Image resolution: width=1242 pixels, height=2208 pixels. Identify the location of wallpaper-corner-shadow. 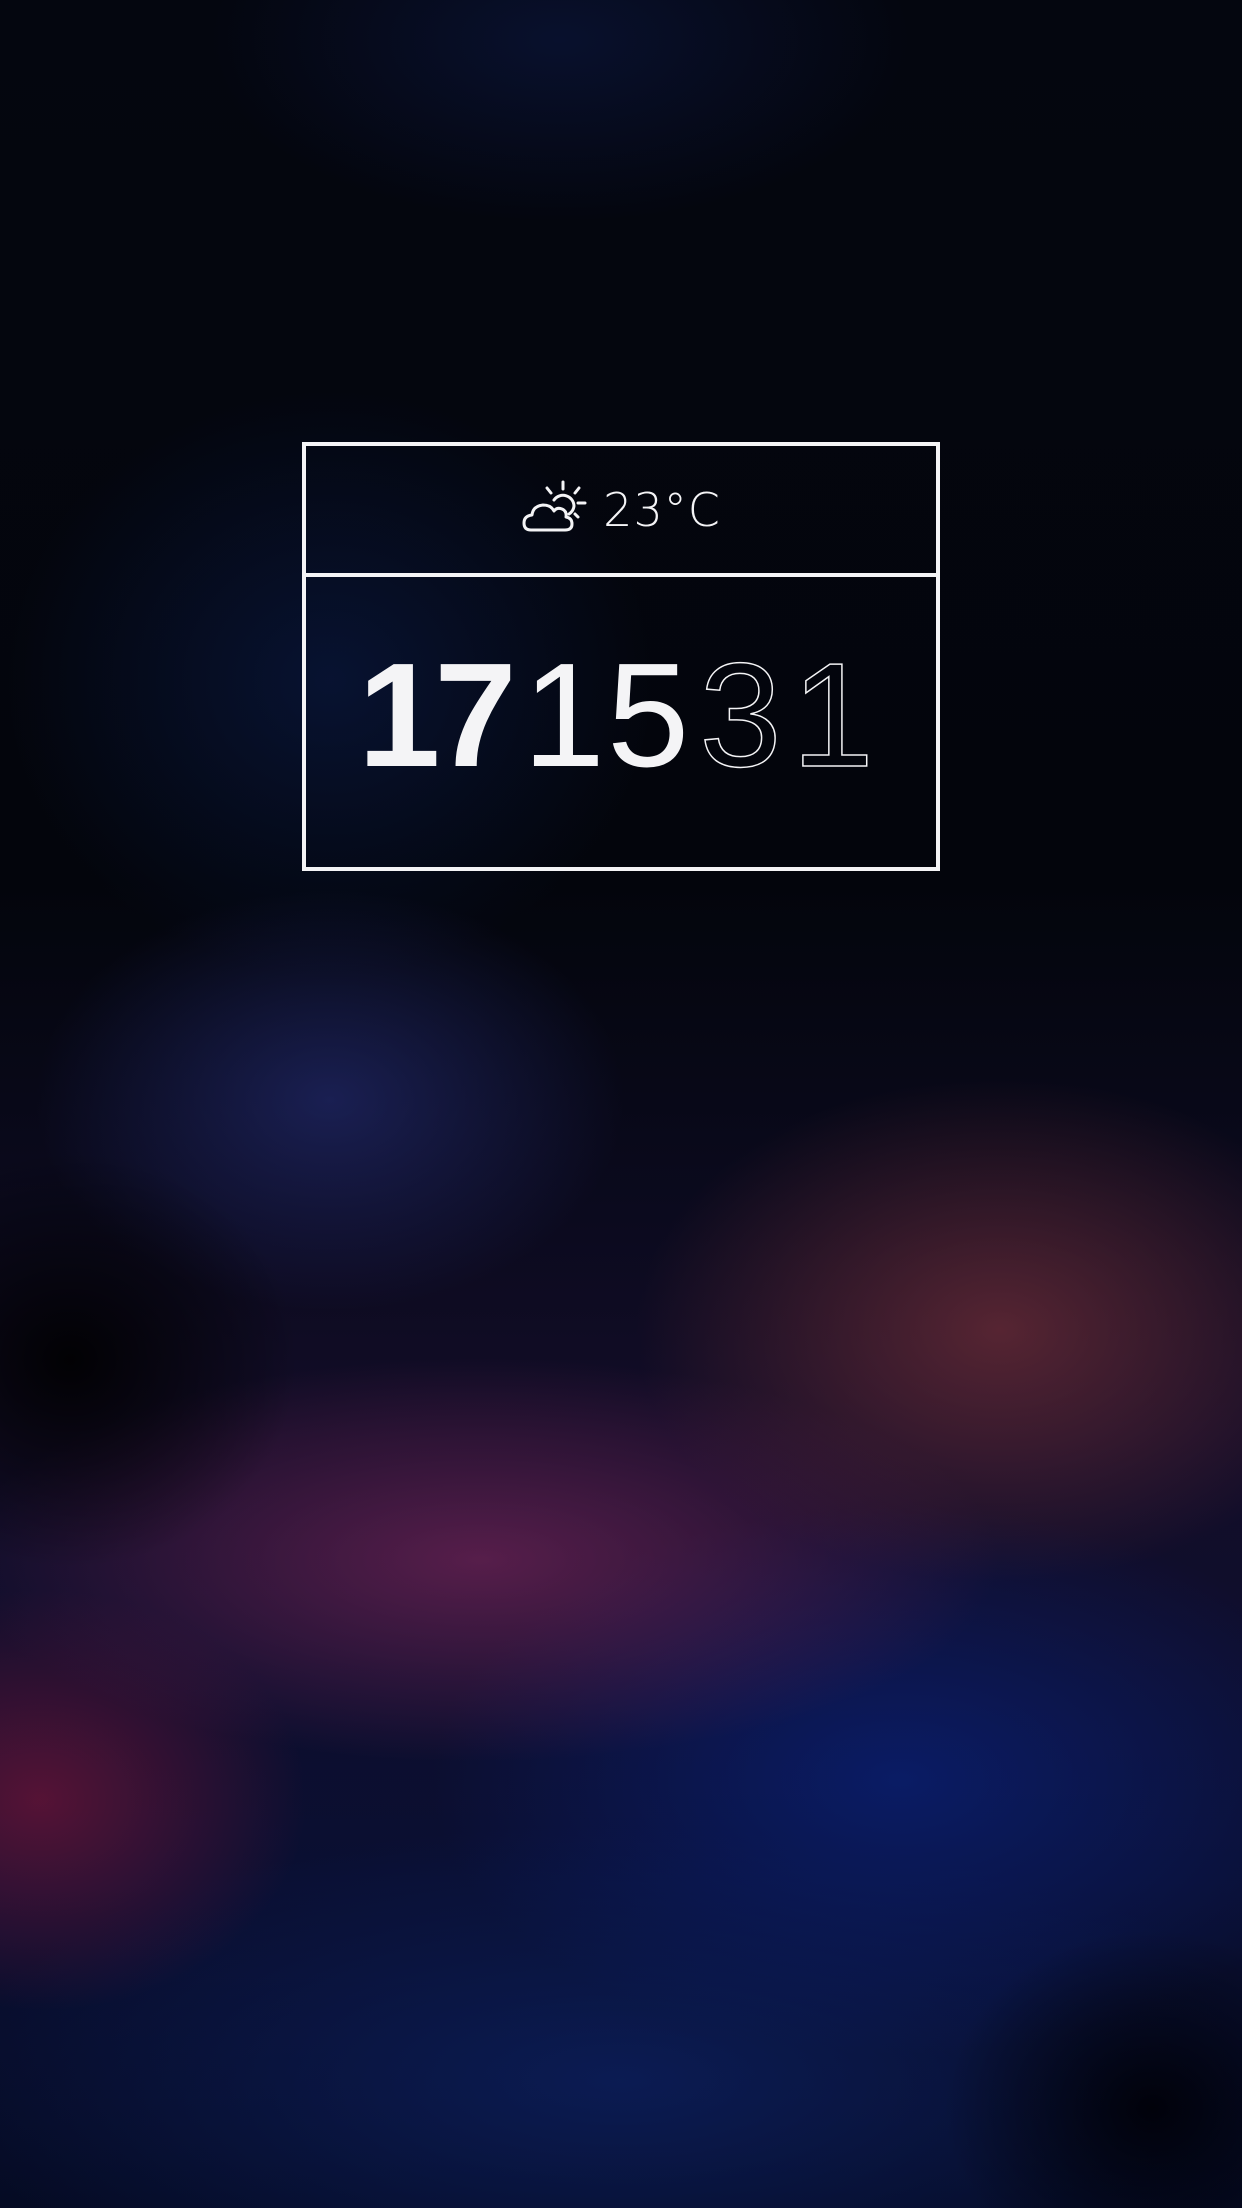
(1092, 2068).